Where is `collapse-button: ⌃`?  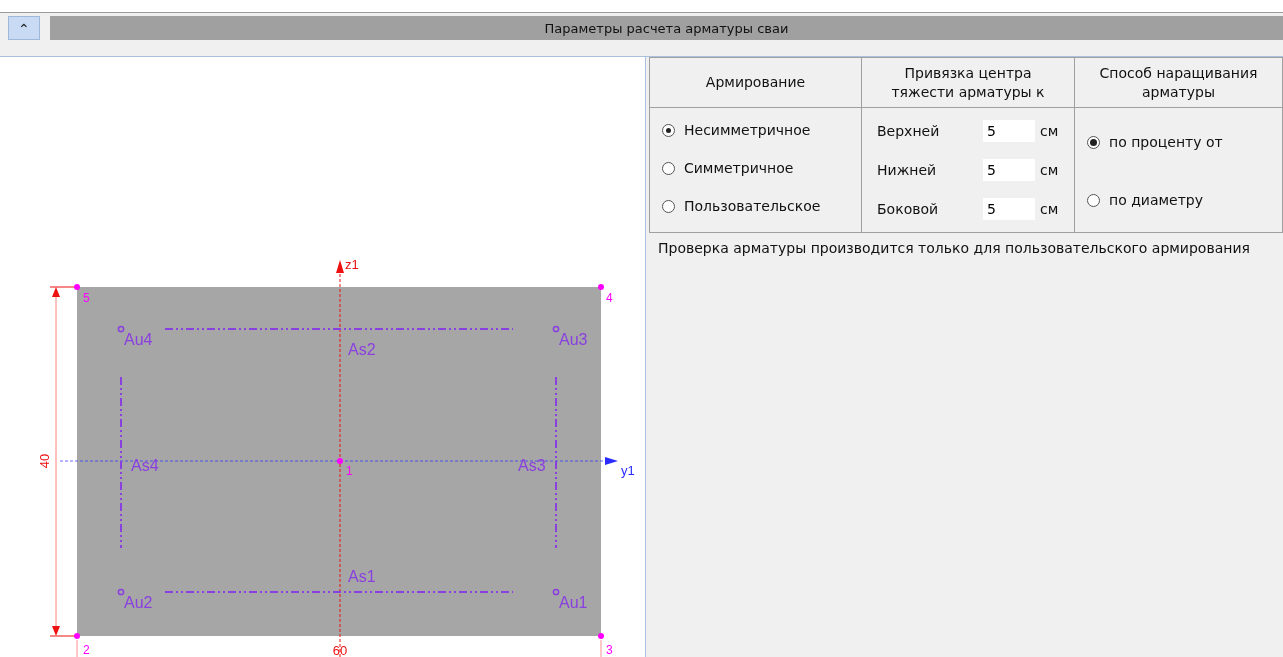 collapse-button: ⌃ is located at coordinates (24, 28).